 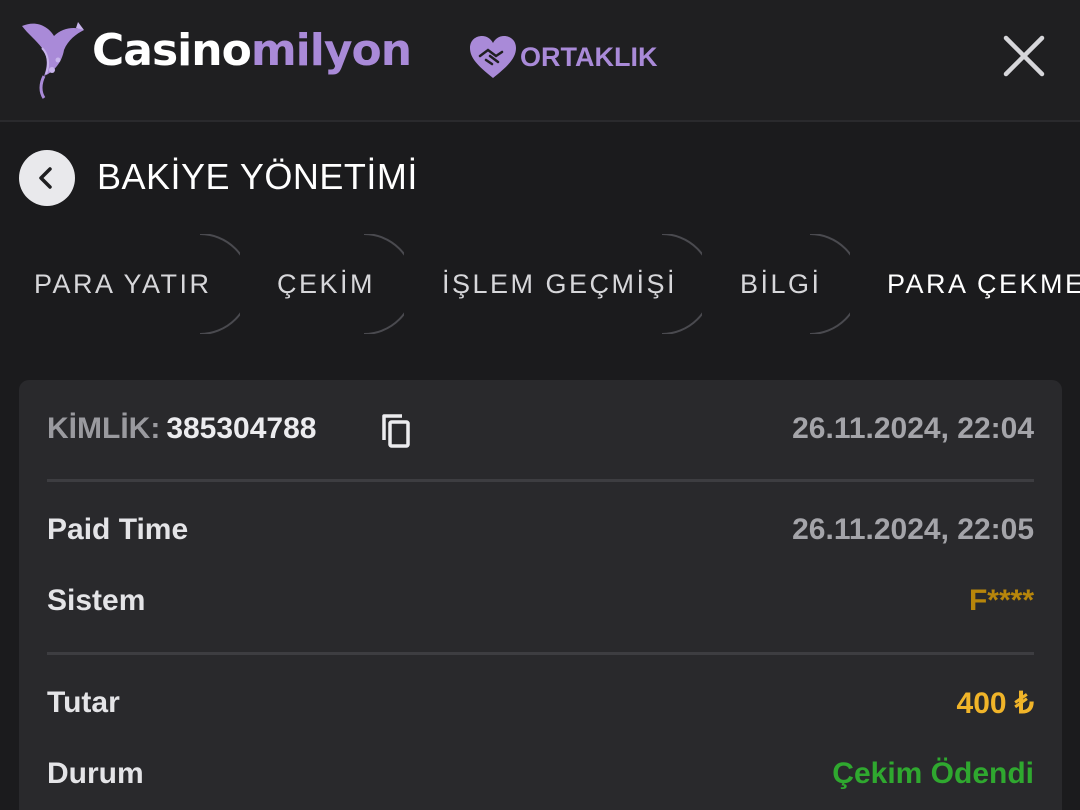 I want to click on status-row: Durum Çekim Ödendi, so click(x=540, y=774).